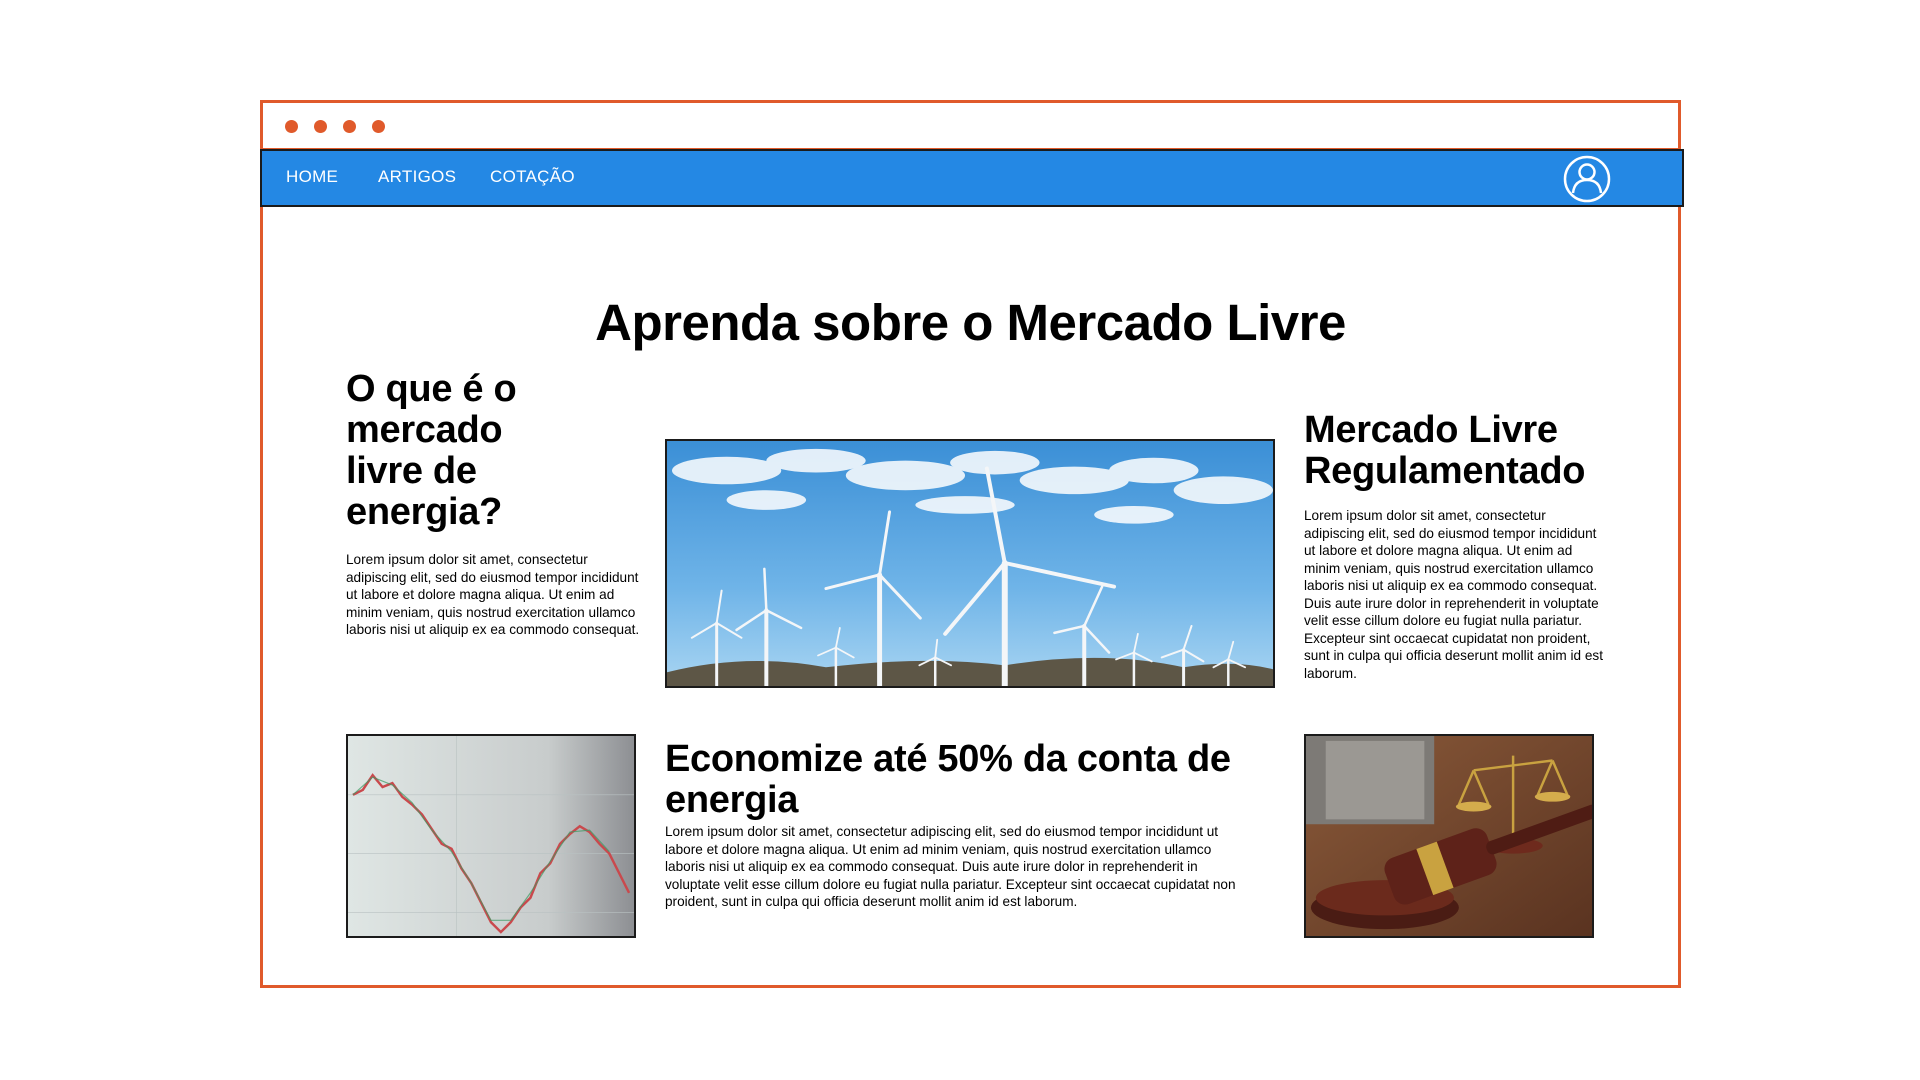 This screenshot has width=1920, height=1080. I want to click on nav-cotacao: COTAÇÃO, so click(532, 177).